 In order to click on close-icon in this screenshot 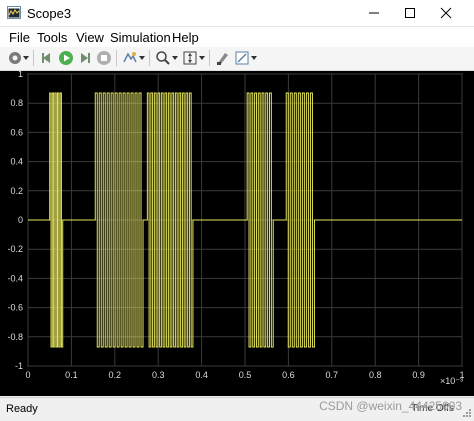, I will do `click(446, 13)`.